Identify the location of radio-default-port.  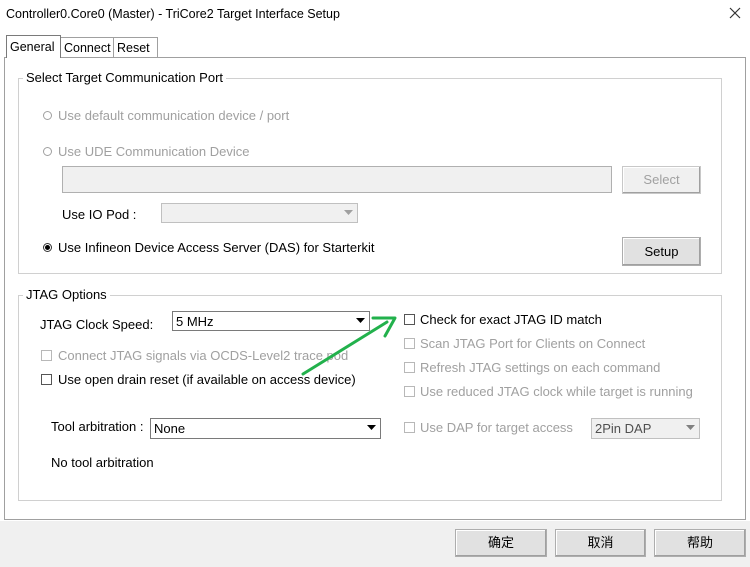
(47, 115).